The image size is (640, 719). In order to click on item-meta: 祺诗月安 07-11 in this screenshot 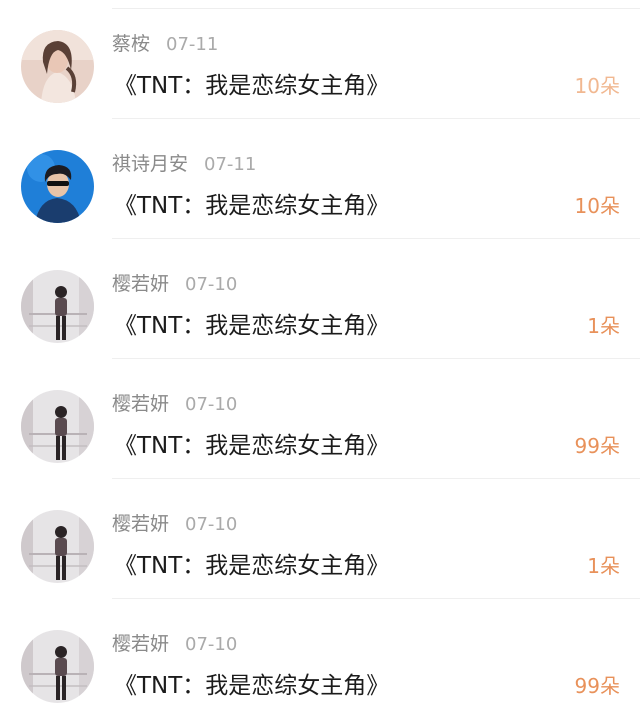, I will do `click(184, 164)`.